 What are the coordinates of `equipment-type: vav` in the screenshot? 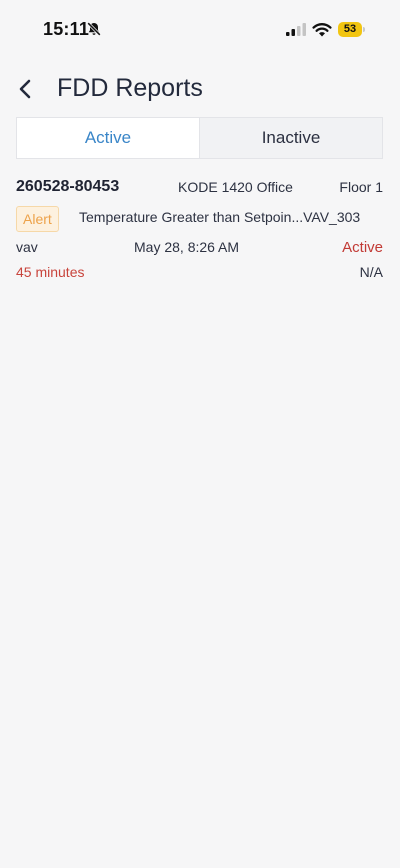 It's located at (27, 247).